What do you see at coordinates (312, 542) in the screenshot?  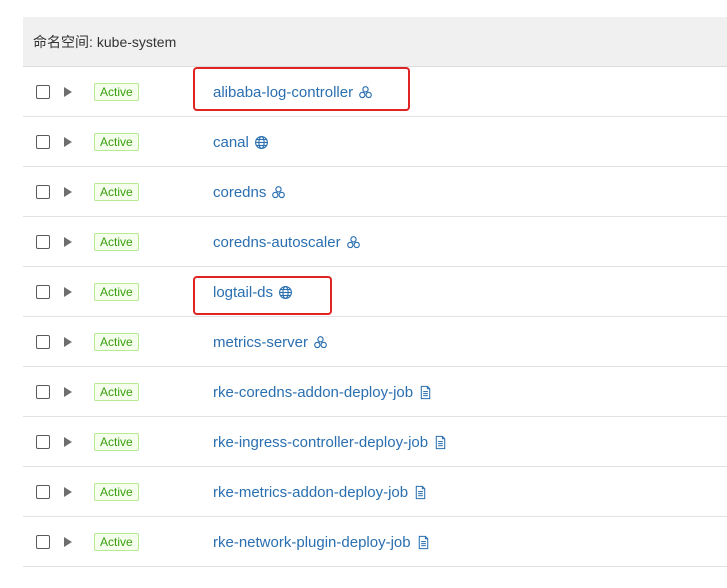 I see `workload-name: rke-network-plugin-deploy-job` at bounding box center [312, 542].